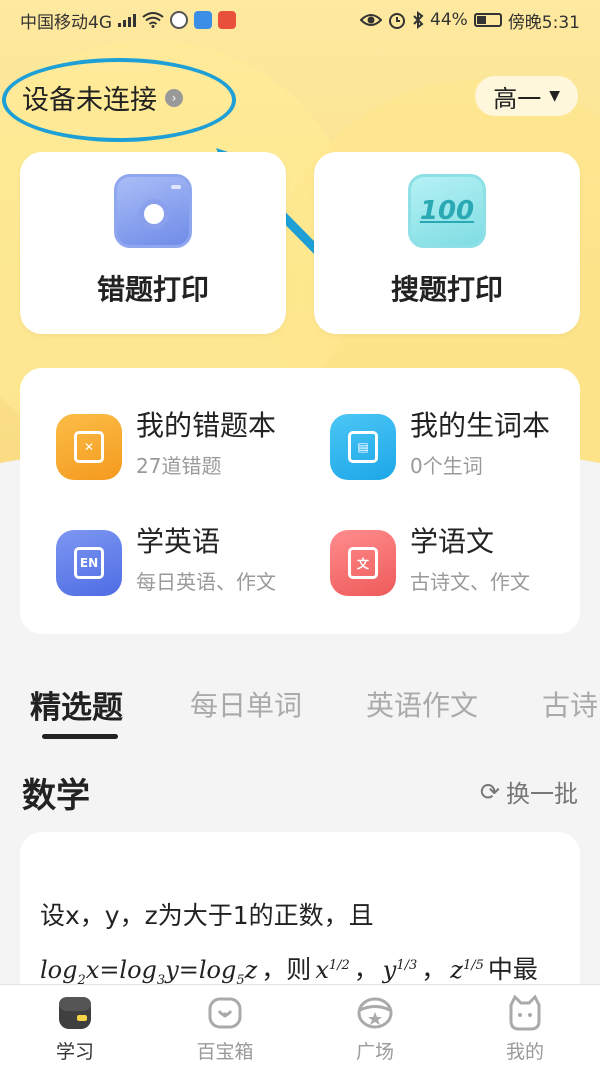  Describe the element at coordinates (449, 20) in the screenshot. I see `battery-percent: 44%` at that location.